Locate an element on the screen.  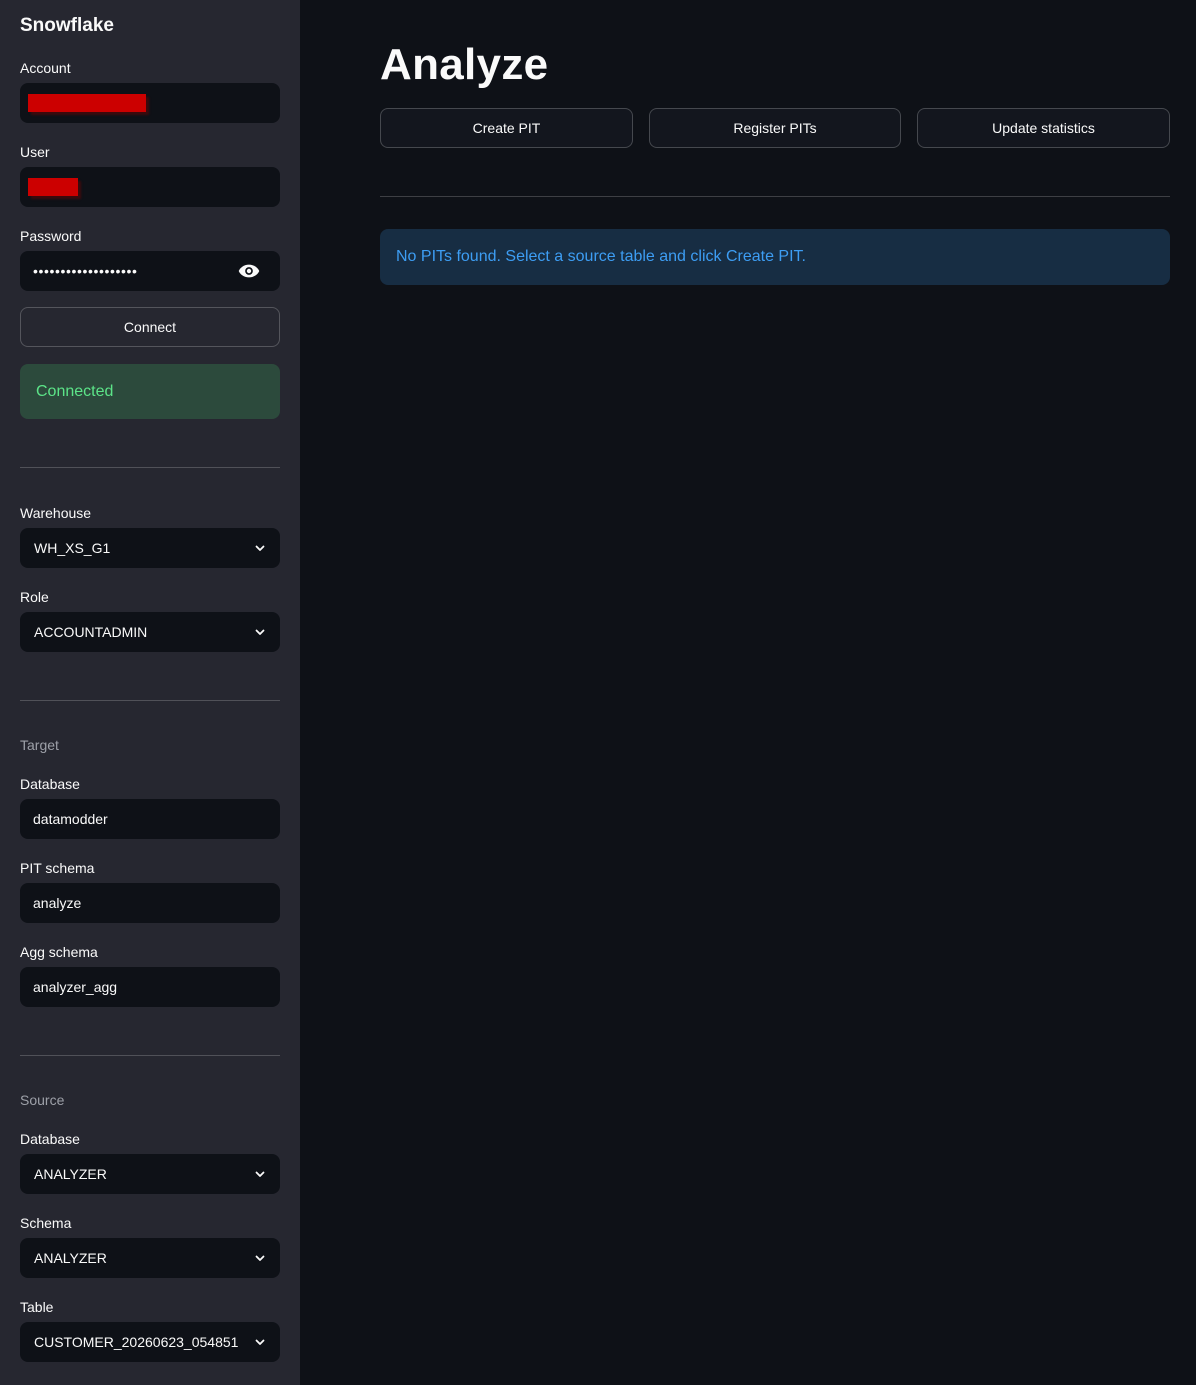
target-database-value: datamodder is located at coordinates (70, 819).